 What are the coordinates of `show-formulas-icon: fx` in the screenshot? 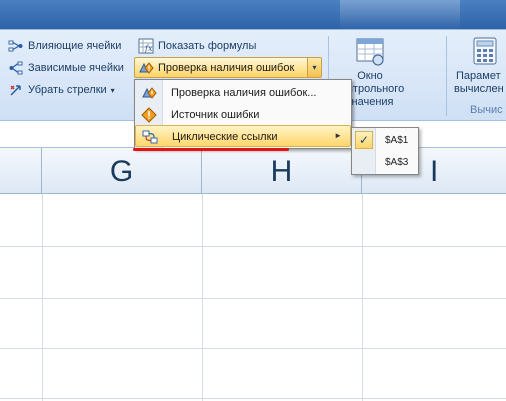 It's located at (146, 46).